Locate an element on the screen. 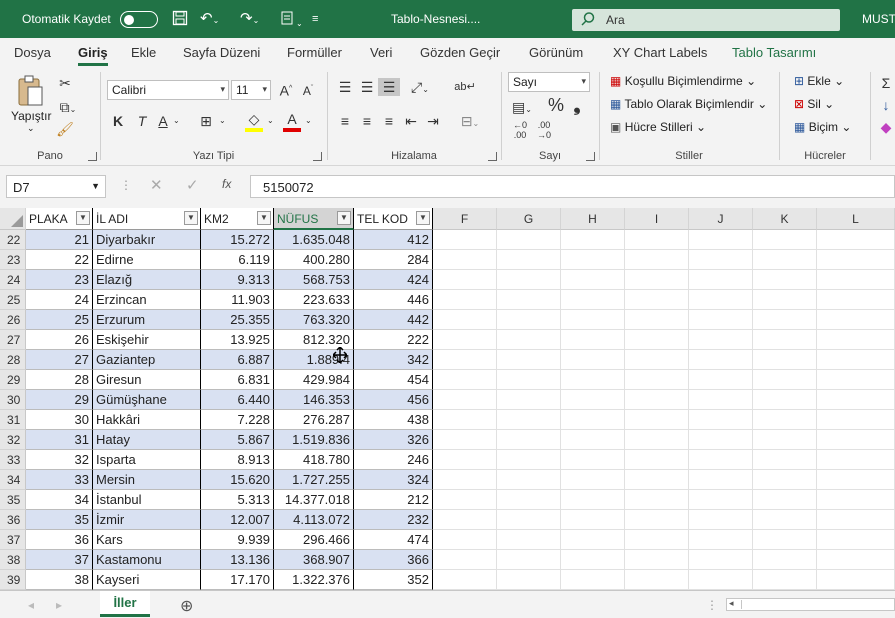 This screenshot has width=895, height=618. cell-plaka: 23 is located at coordinates (59, 280).